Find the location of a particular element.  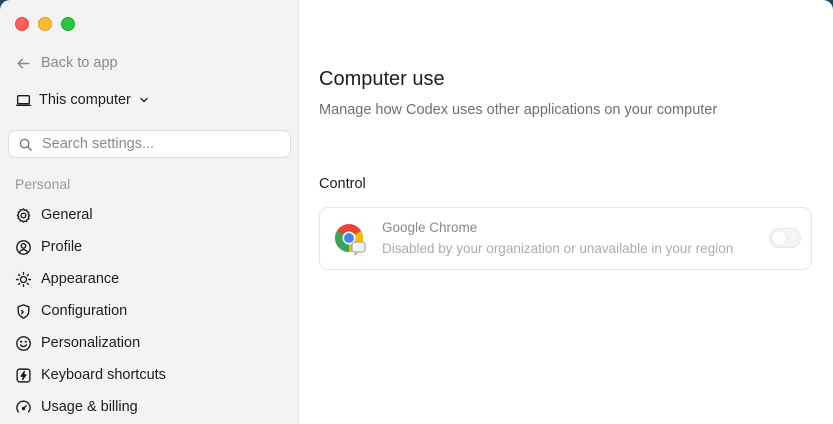

chrome-app-icon is located at coordinates (350, 239).